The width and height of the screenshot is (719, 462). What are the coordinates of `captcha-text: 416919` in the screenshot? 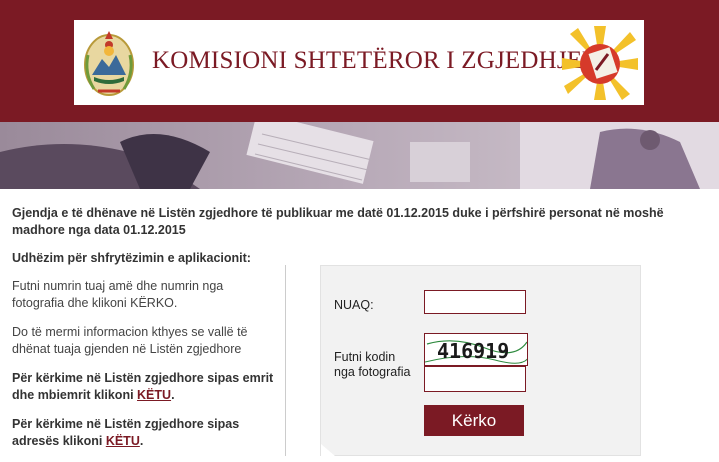 It's located at (473, 351).